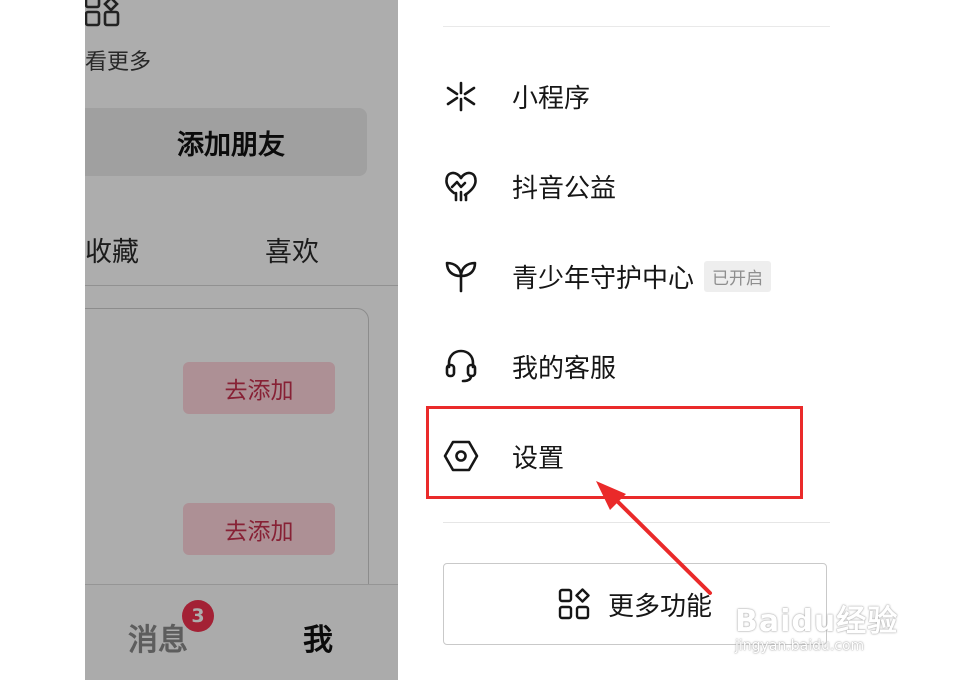  What do you see at coordinates (564, 188) in the screenshot?
I see `menu-item-label: 抖音公益` at bounding box center [564, 188].